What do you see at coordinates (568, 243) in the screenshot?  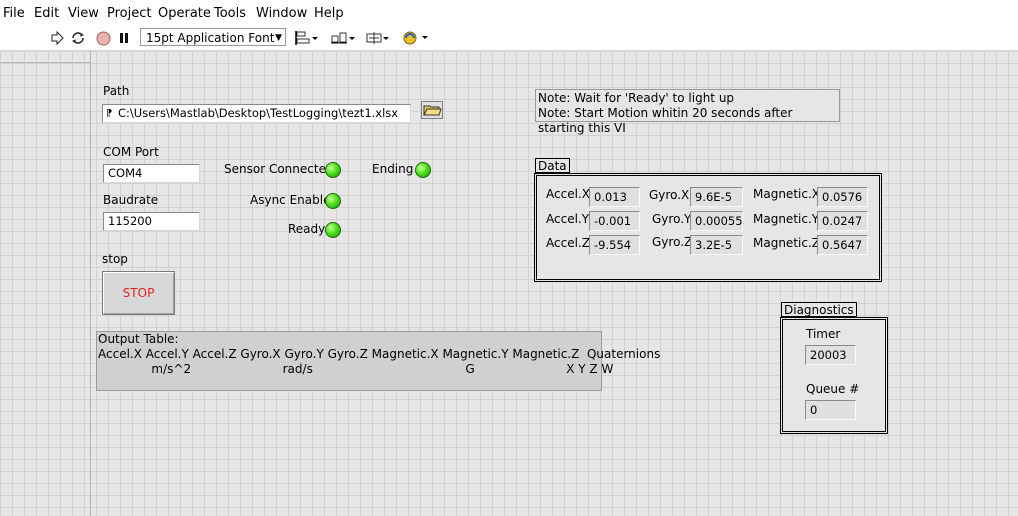 I see `accel-z-label: Accel.Z` at bounding box center [568, 243].